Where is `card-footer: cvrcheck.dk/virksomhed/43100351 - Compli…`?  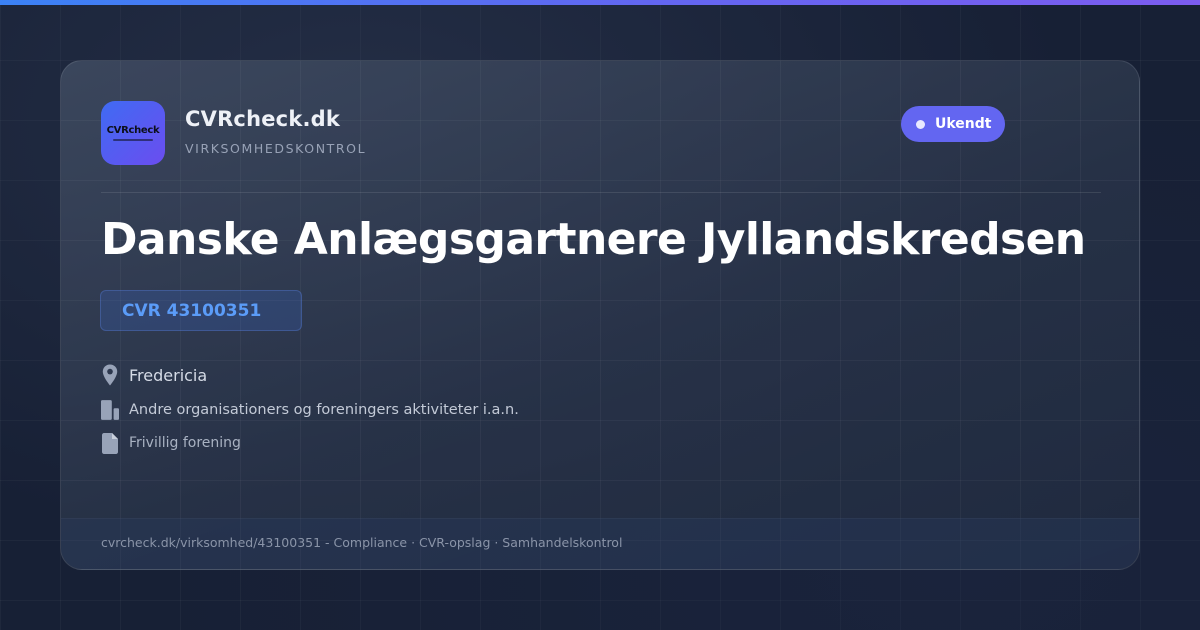
card-footer: cvrcheck.dk/virksomhed/43100351 - Compli… is located at coordinates (600, 543).